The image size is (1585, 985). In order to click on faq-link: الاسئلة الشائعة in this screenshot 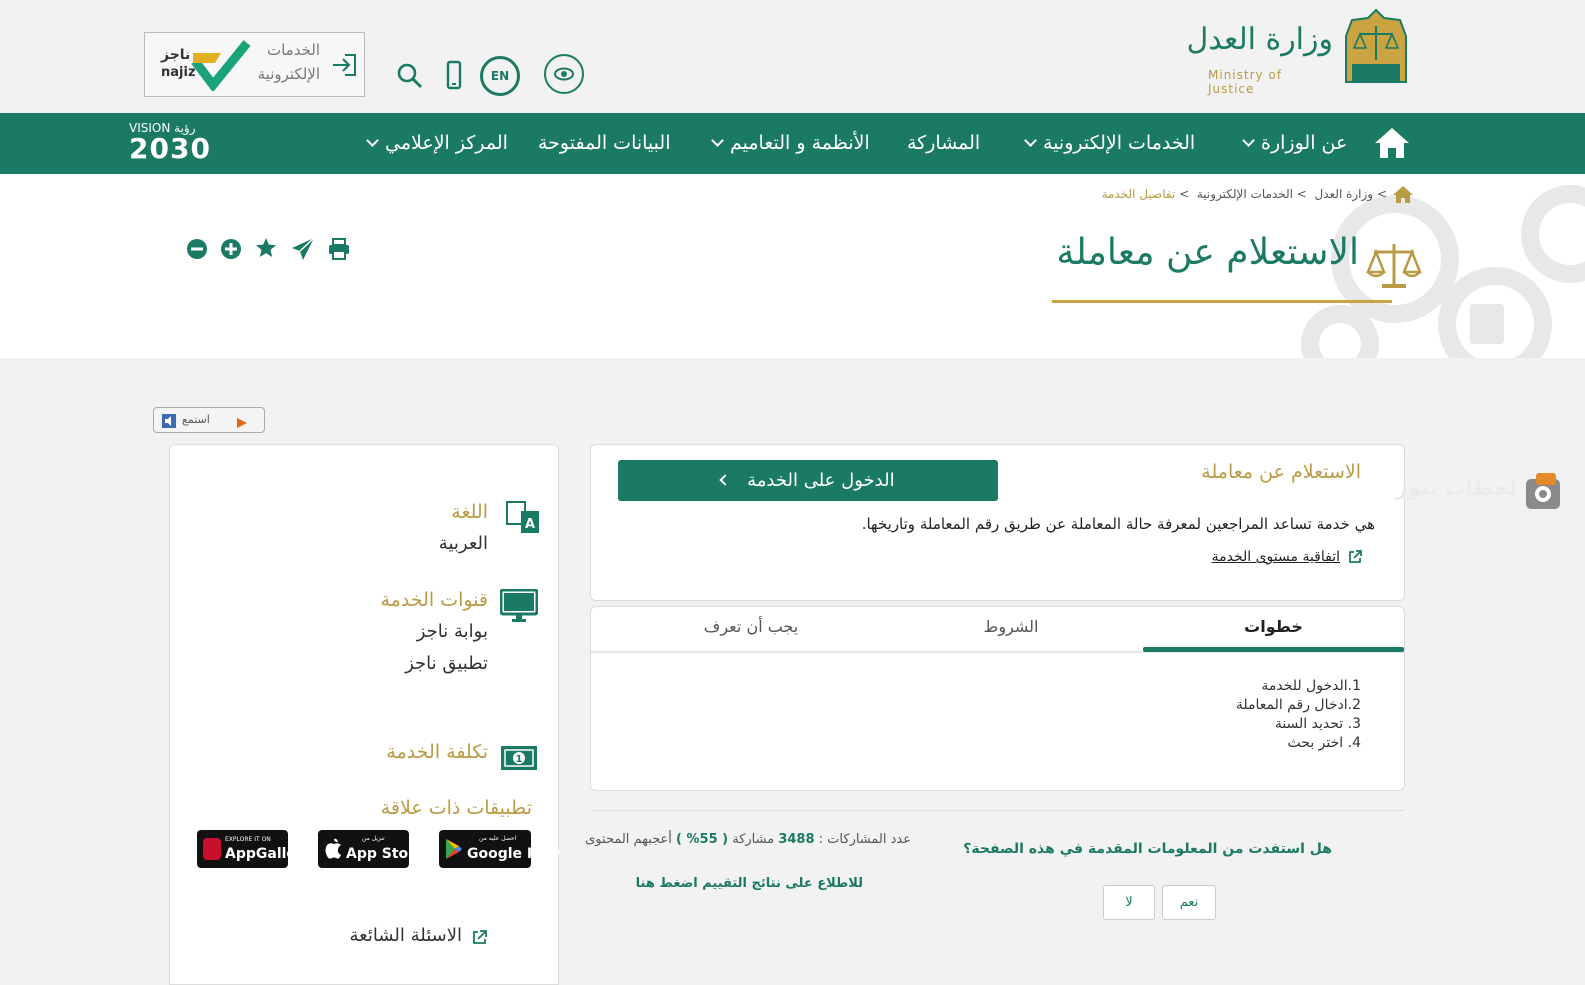, I will do `click(418, 935)`.